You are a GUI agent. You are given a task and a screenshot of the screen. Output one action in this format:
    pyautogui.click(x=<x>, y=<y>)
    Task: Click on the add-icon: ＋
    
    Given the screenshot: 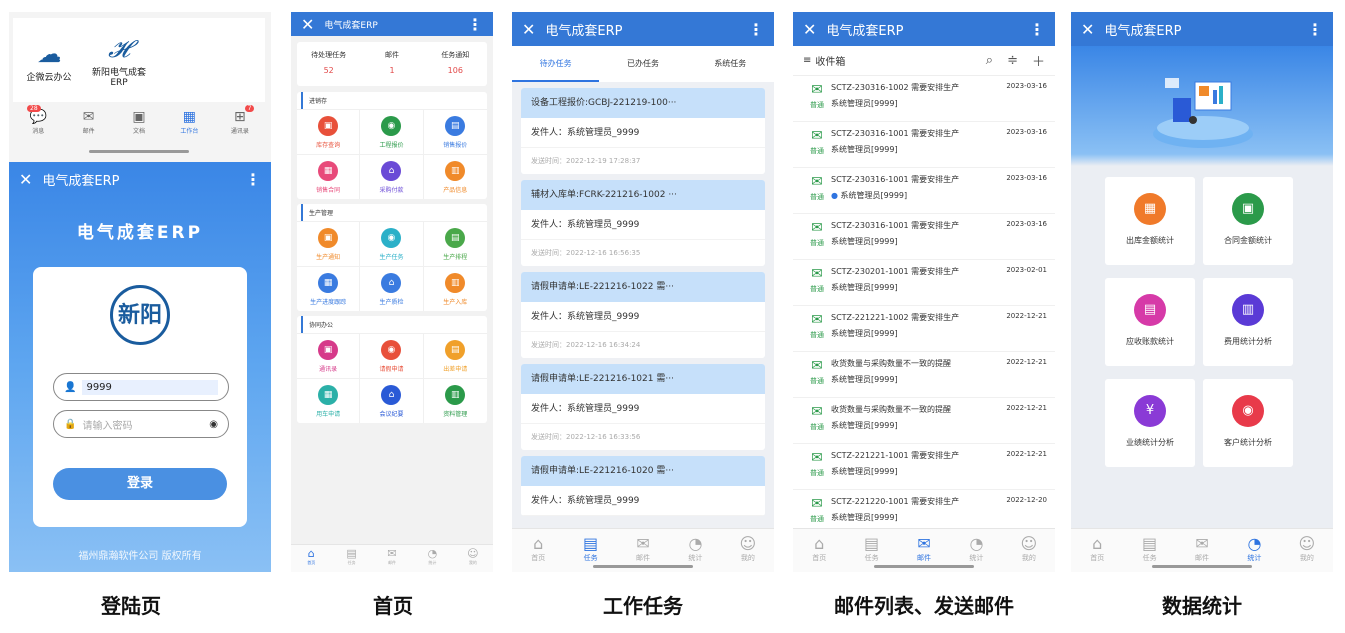 What is the action you would take?
    pyautogui.click(x=1038, y=60)
    